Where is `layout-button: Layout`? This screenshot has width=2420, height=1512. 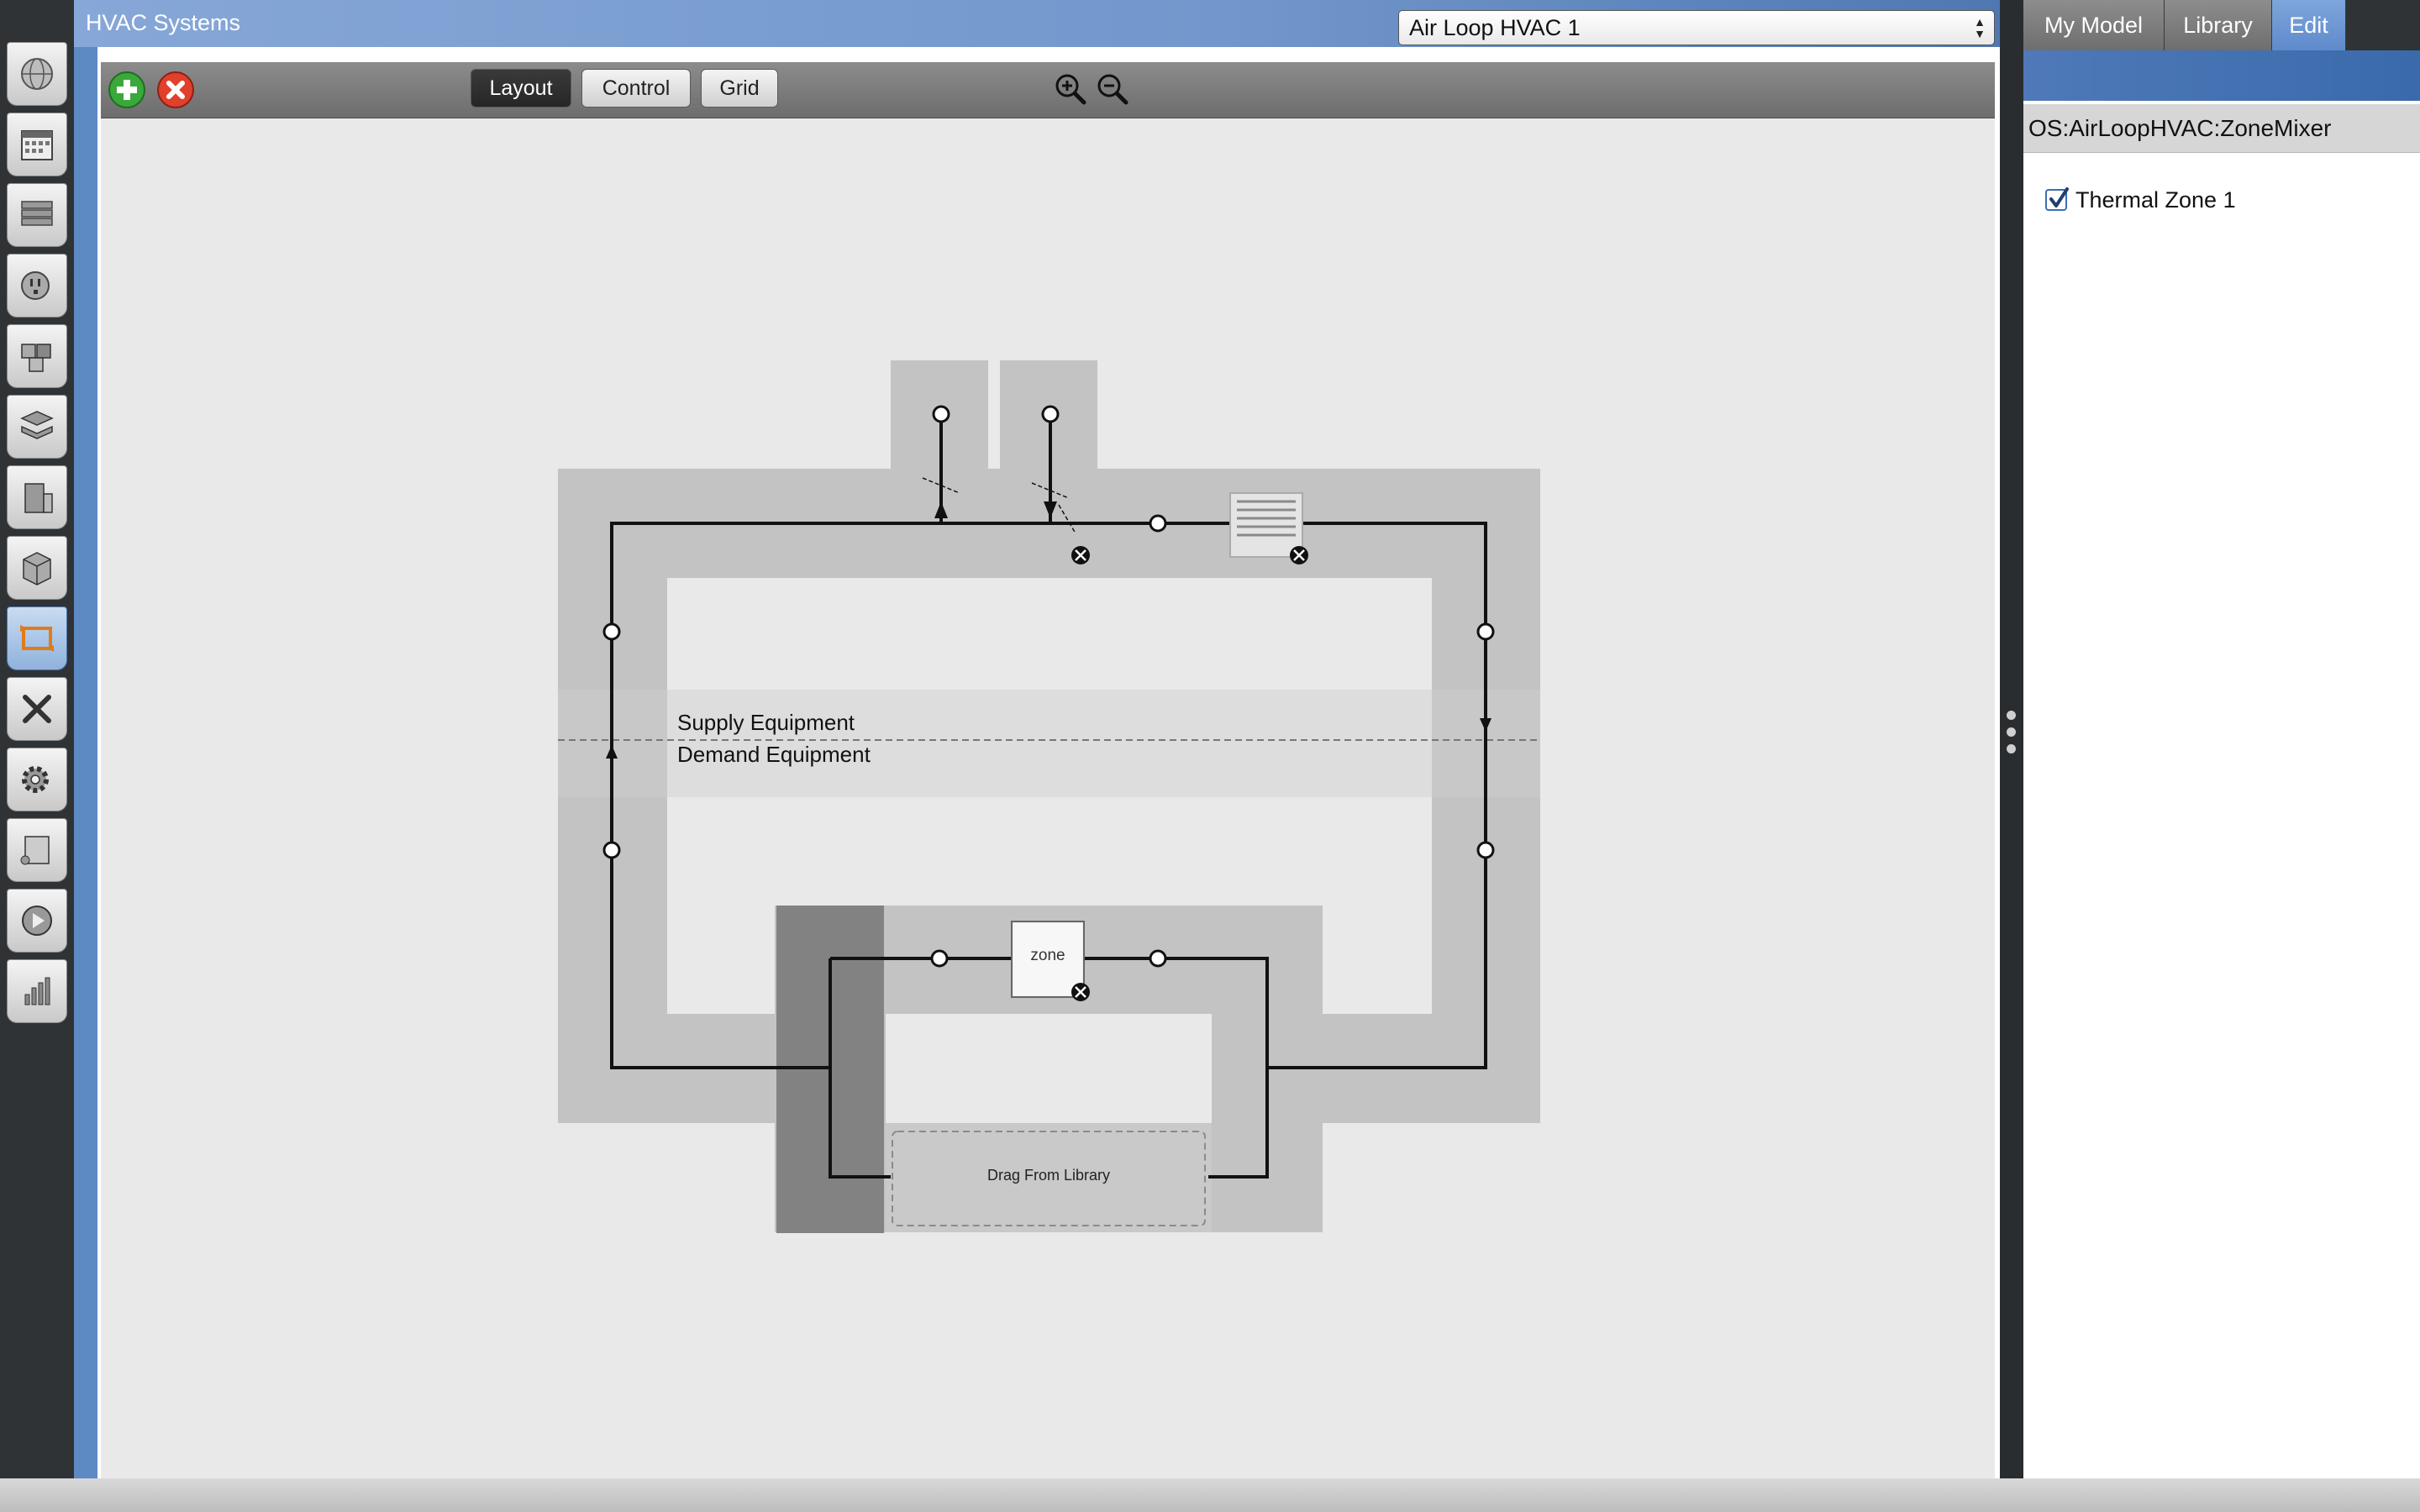 layout-button: Layout is located at coordinates (521, 88).